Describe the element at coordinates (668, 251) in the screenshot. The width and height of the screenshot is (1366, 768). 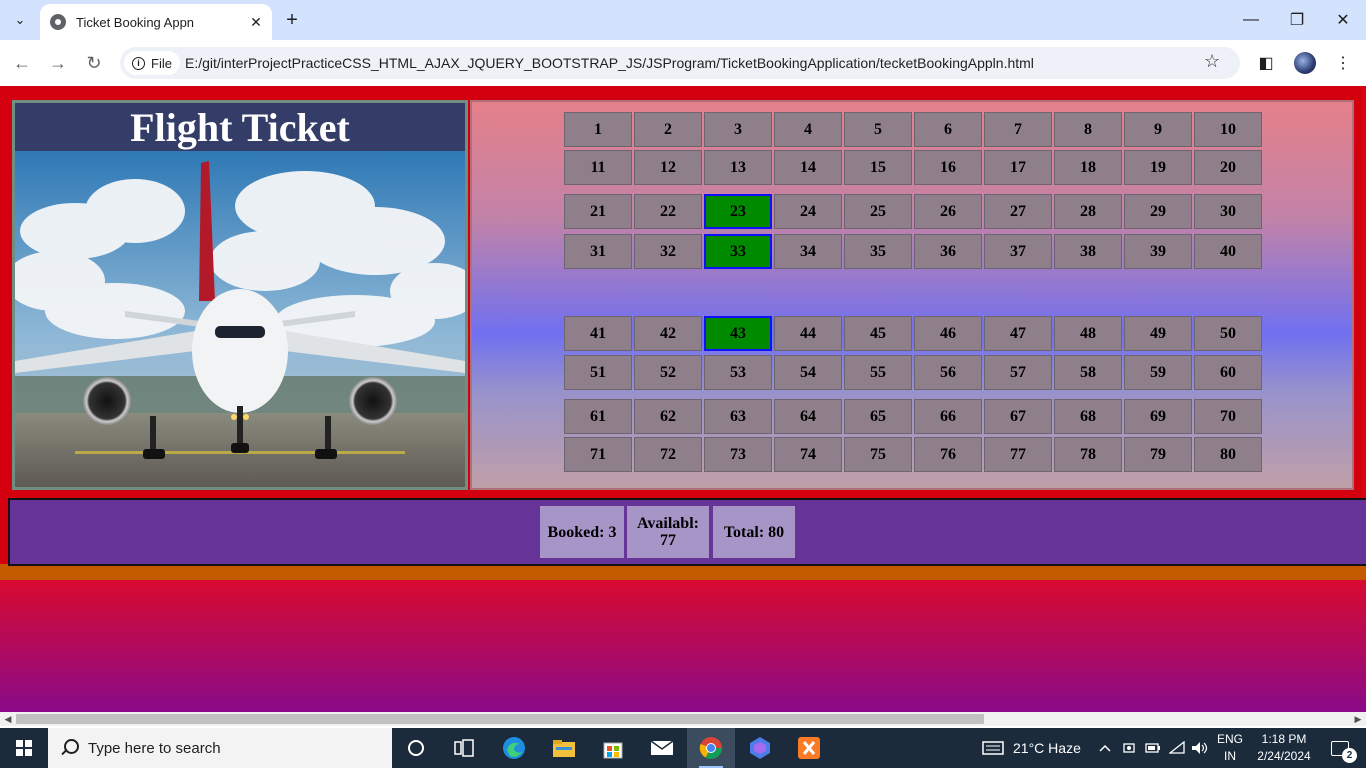
I see `seat-button: 32` at that location.